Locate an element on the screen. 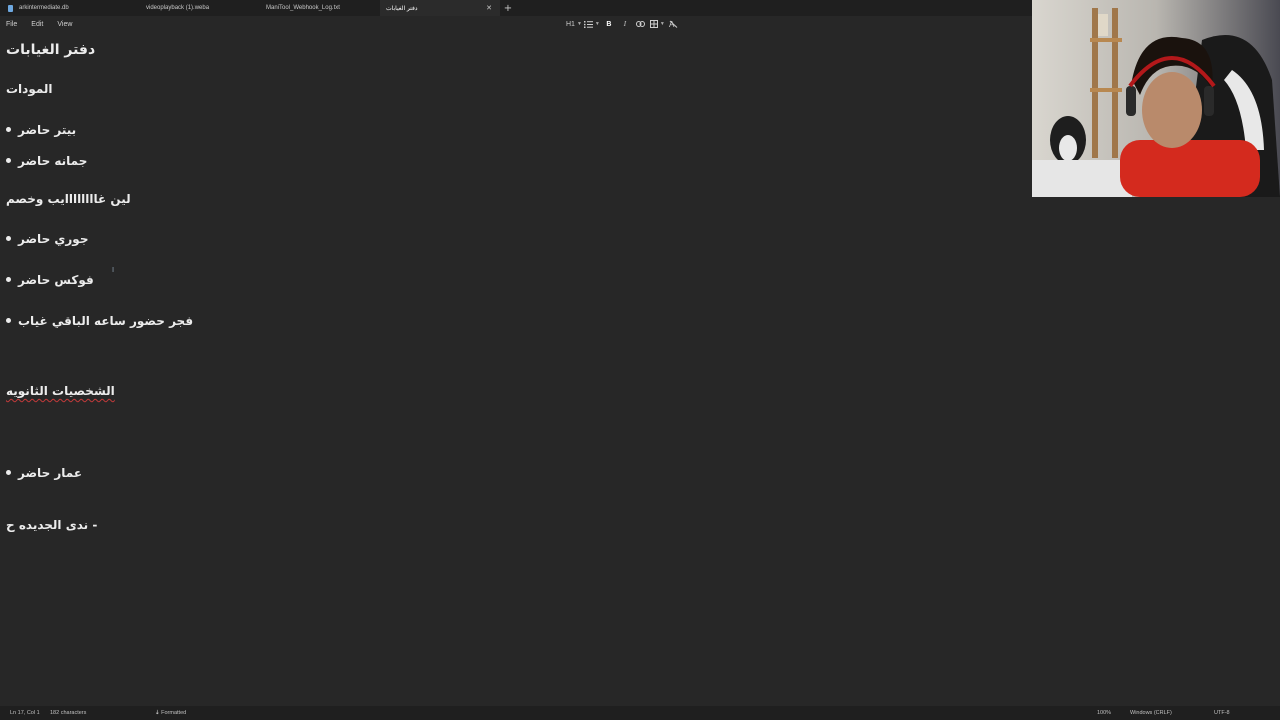 Image resolution: width=1280 pixels, height=720 pixels. list-item: عمار حاضر is located at coordinates (44, 473).